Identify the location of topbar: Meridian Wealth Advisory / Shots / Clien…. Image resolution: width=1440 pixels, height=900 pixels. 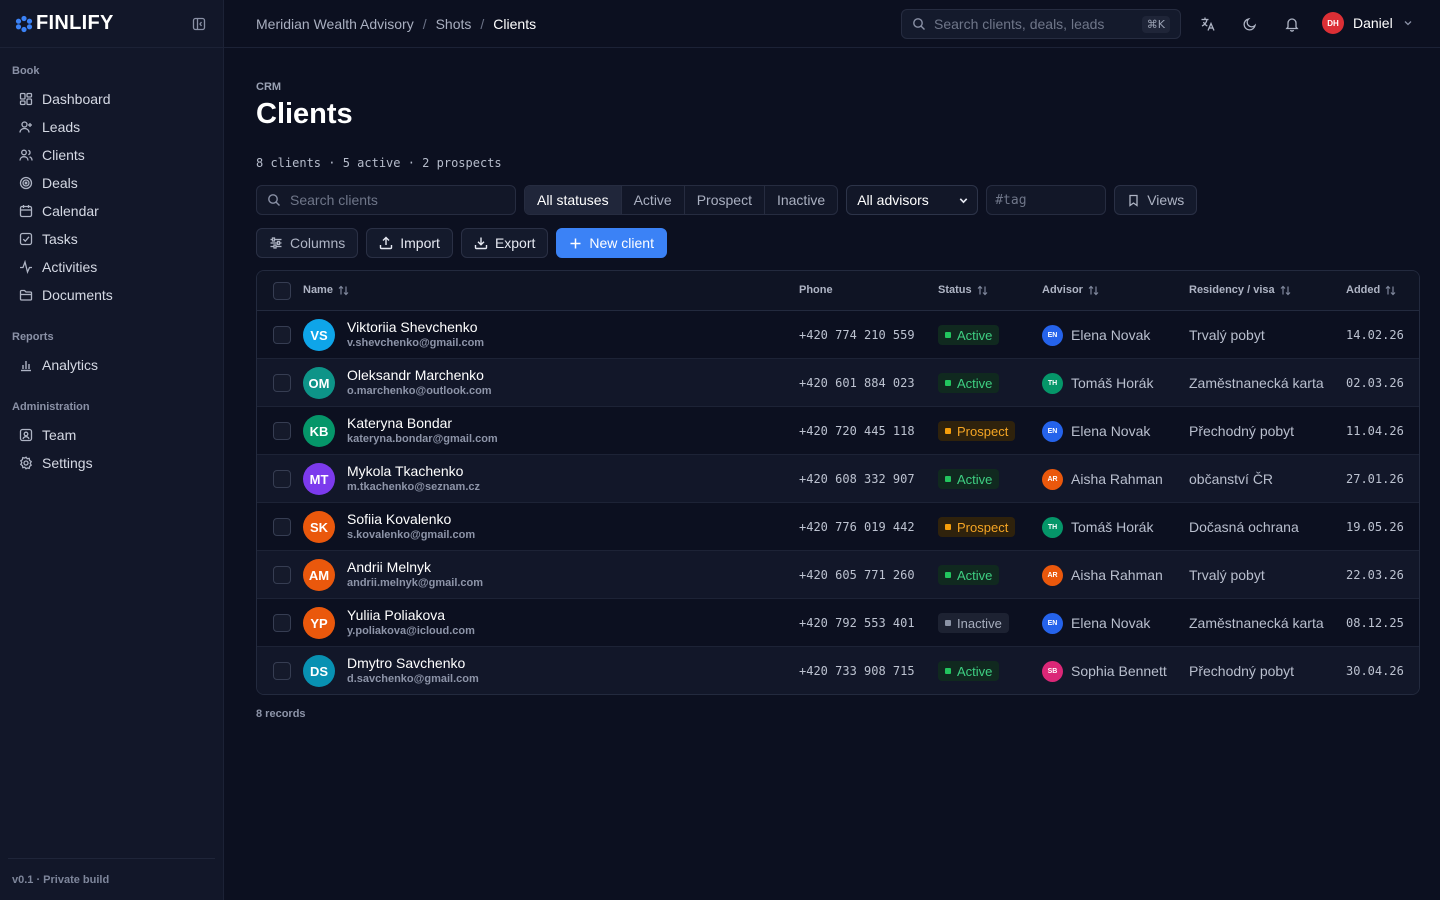
(832, 24).